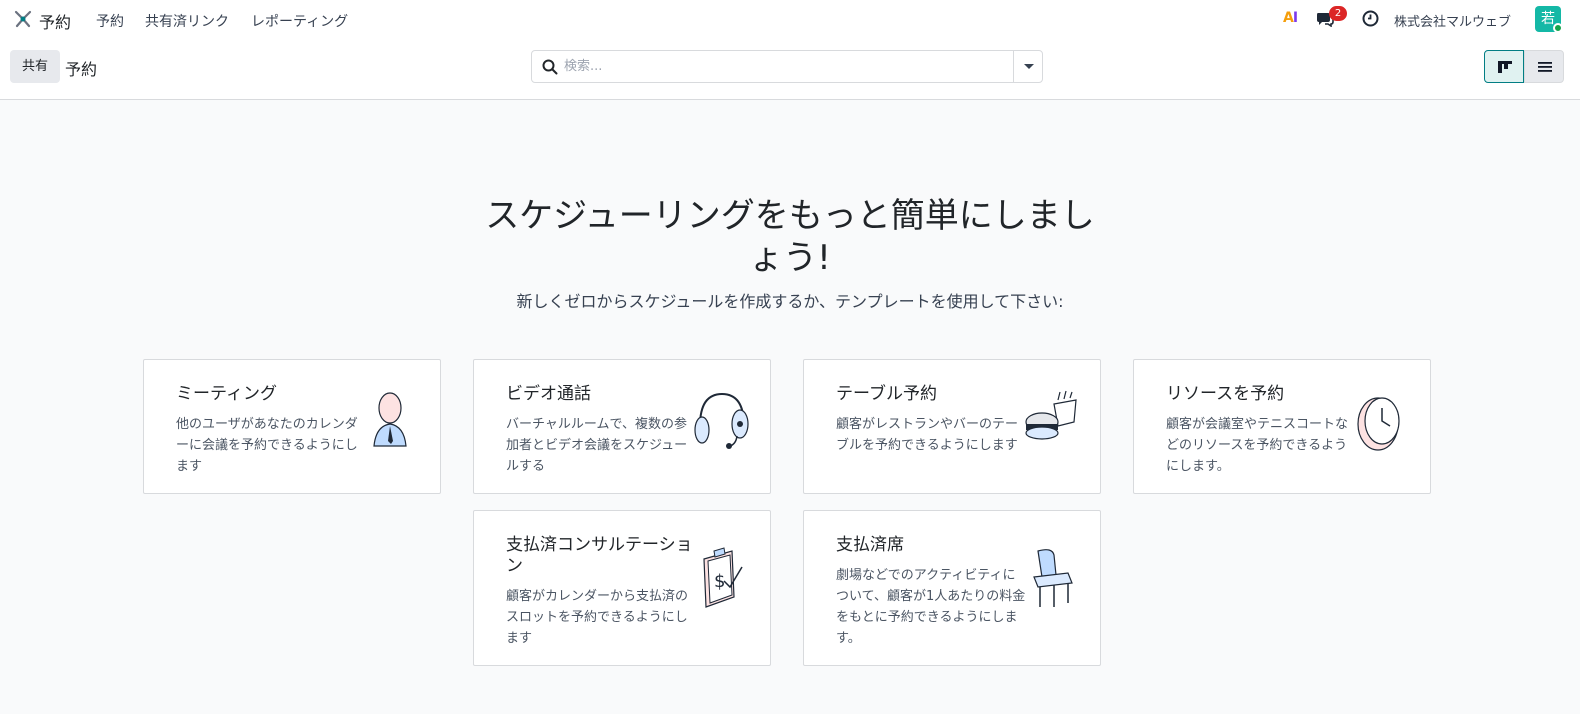 The height and width of the screenshot is (714, 1580). What do you see at coordinates (790, 301) in the screenshot?
I see `helper-subline: 新しくゼロからスケジュールを作成するか、テンプレートを使用して下さい:` at bounding box center [790, 301].